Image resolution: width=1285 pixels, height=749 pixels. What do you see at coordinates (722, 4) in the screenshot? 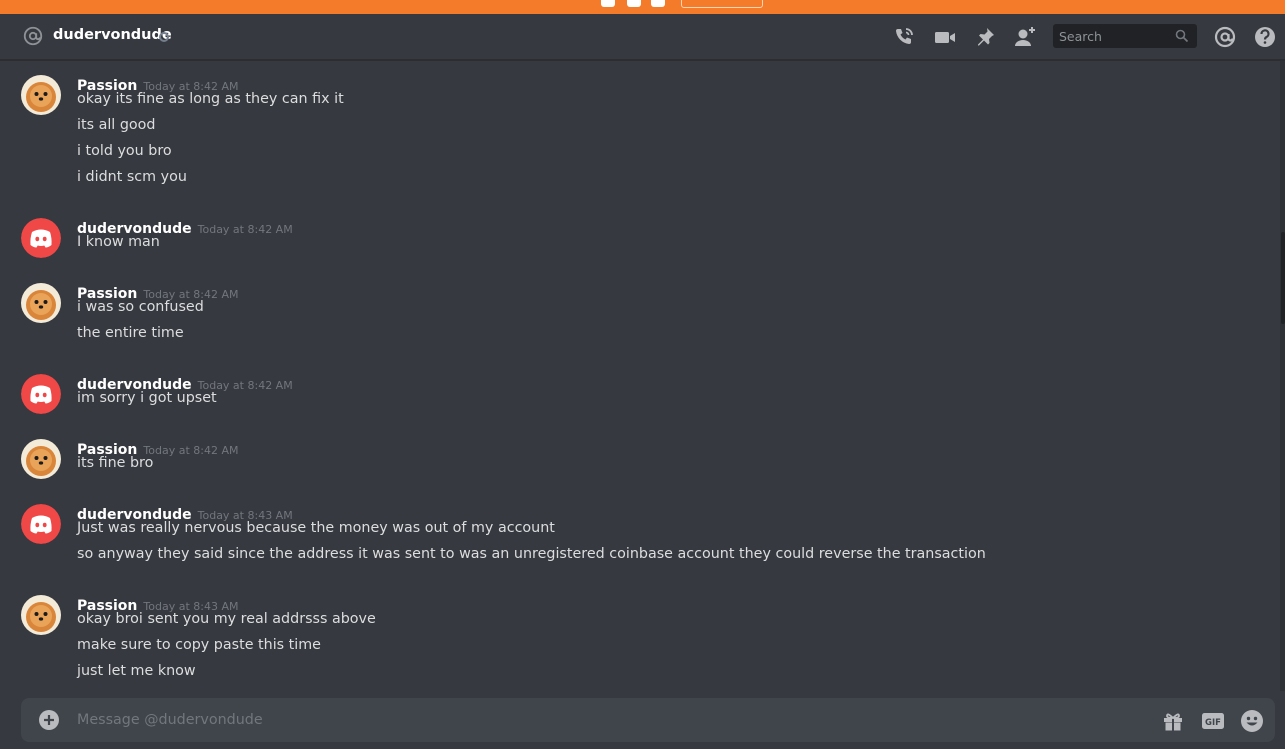
I see `banner-download-button` at bounding box center [722, 4].